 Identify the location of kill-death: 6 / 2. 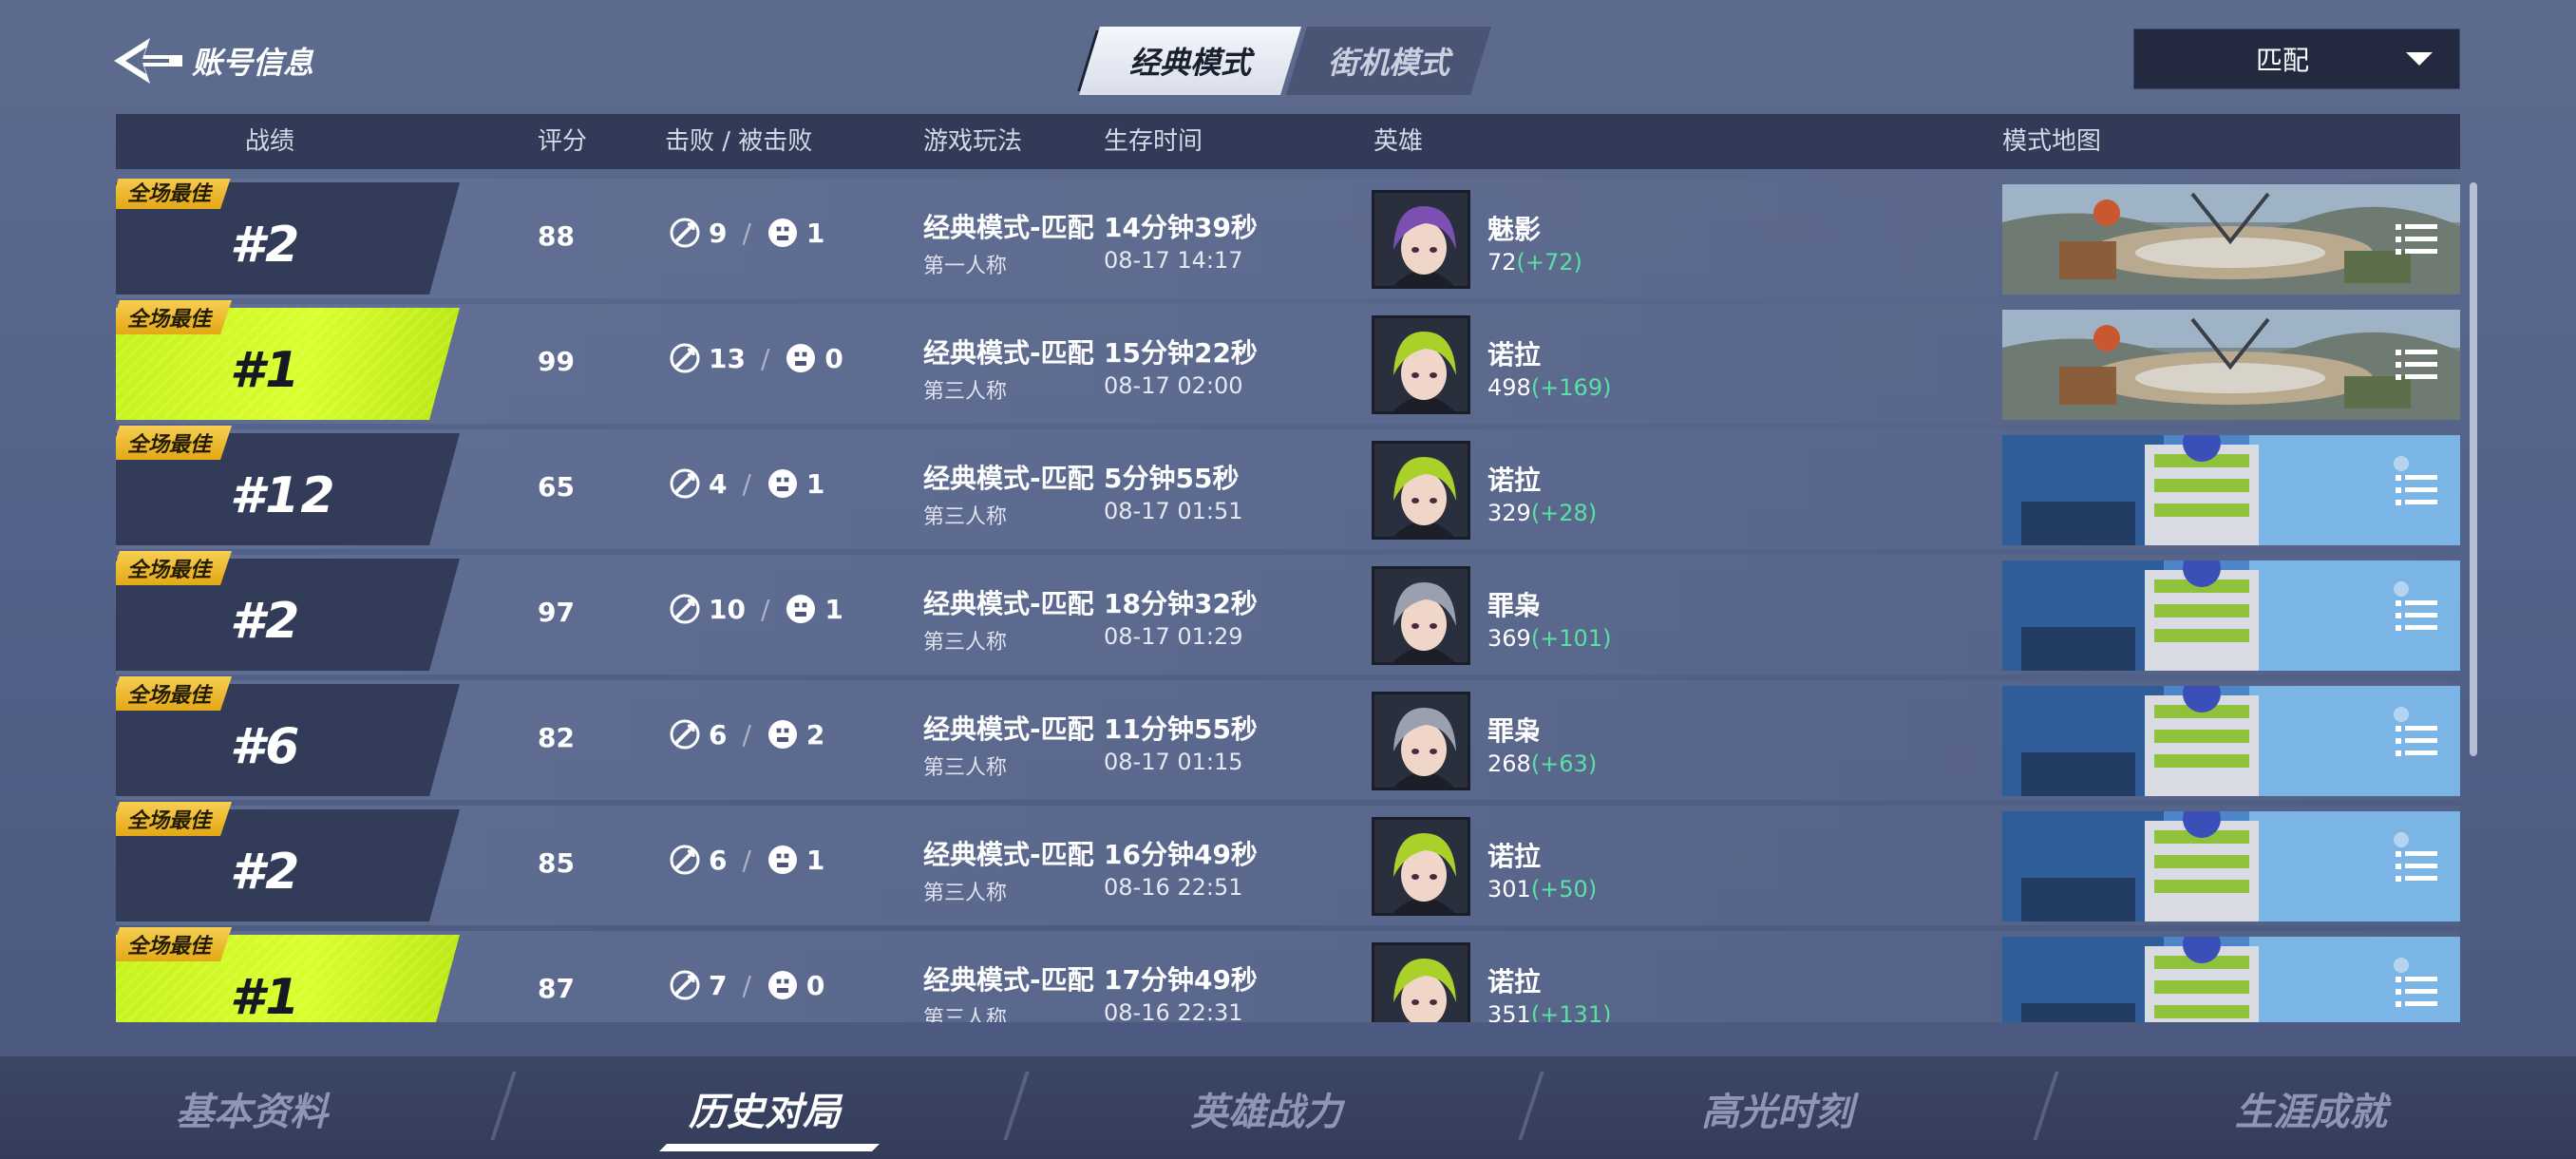
(746, 734).